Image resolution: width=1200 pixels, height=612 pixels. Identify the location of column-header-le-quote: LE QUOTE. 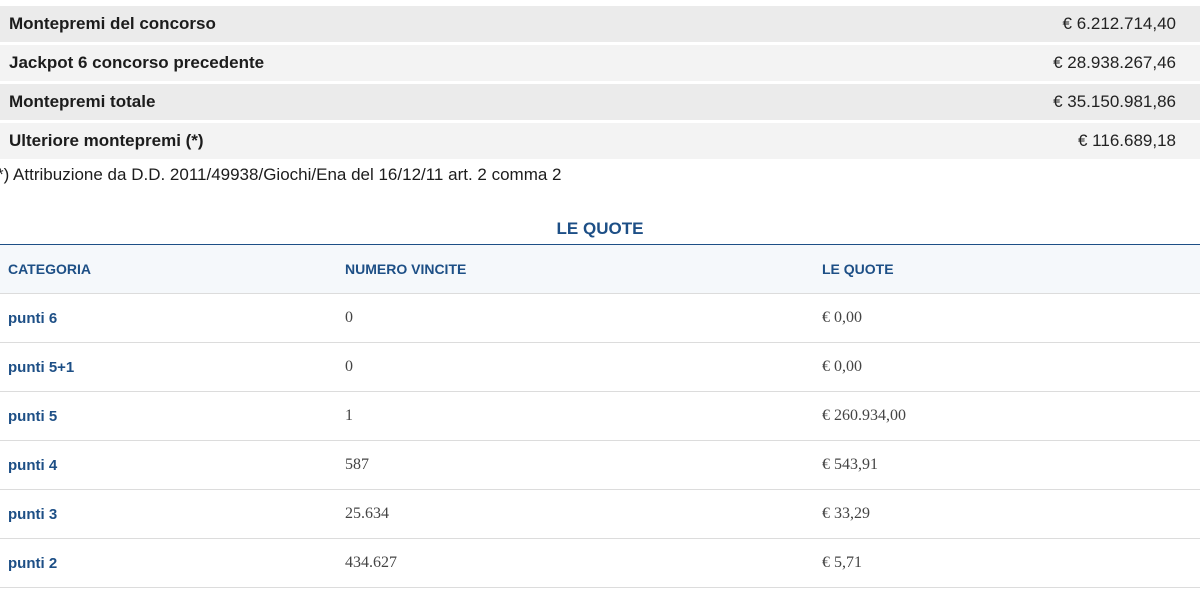
(858, 269).